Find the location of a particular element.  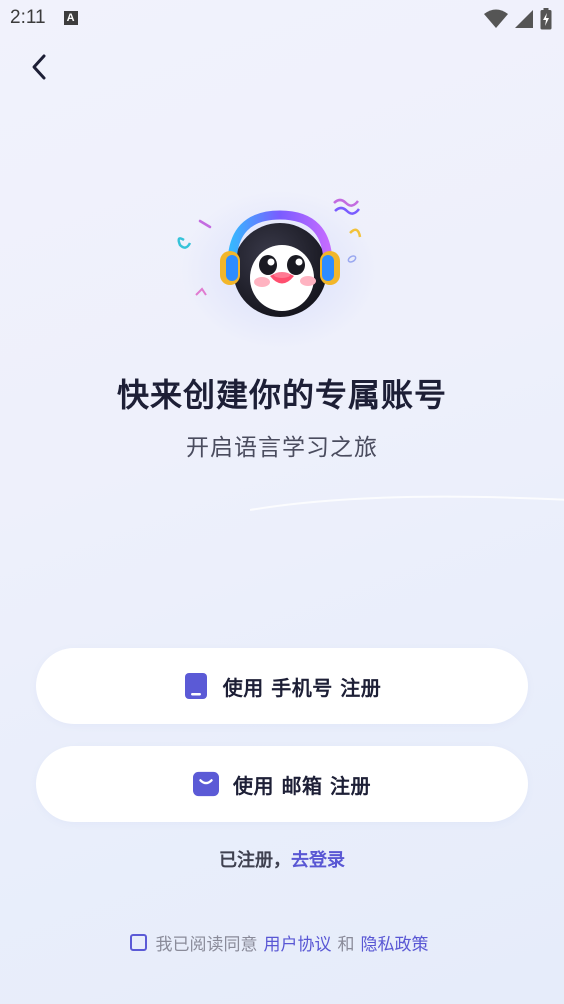

user-agreement-link: 用户协议 is located at coordinates (298, 942).